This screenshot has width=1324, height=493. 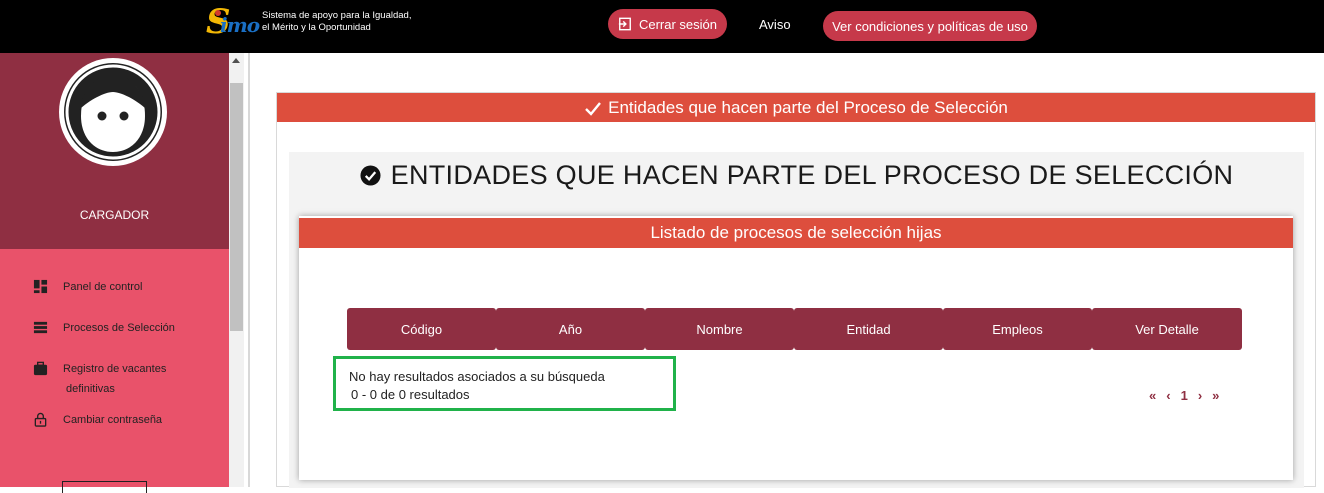 What do you see at coordinates (1167, 329) in the screenshot?
I see `column-header-ver-detalle: Ver Detalle` at bounding box center [1167, 329].